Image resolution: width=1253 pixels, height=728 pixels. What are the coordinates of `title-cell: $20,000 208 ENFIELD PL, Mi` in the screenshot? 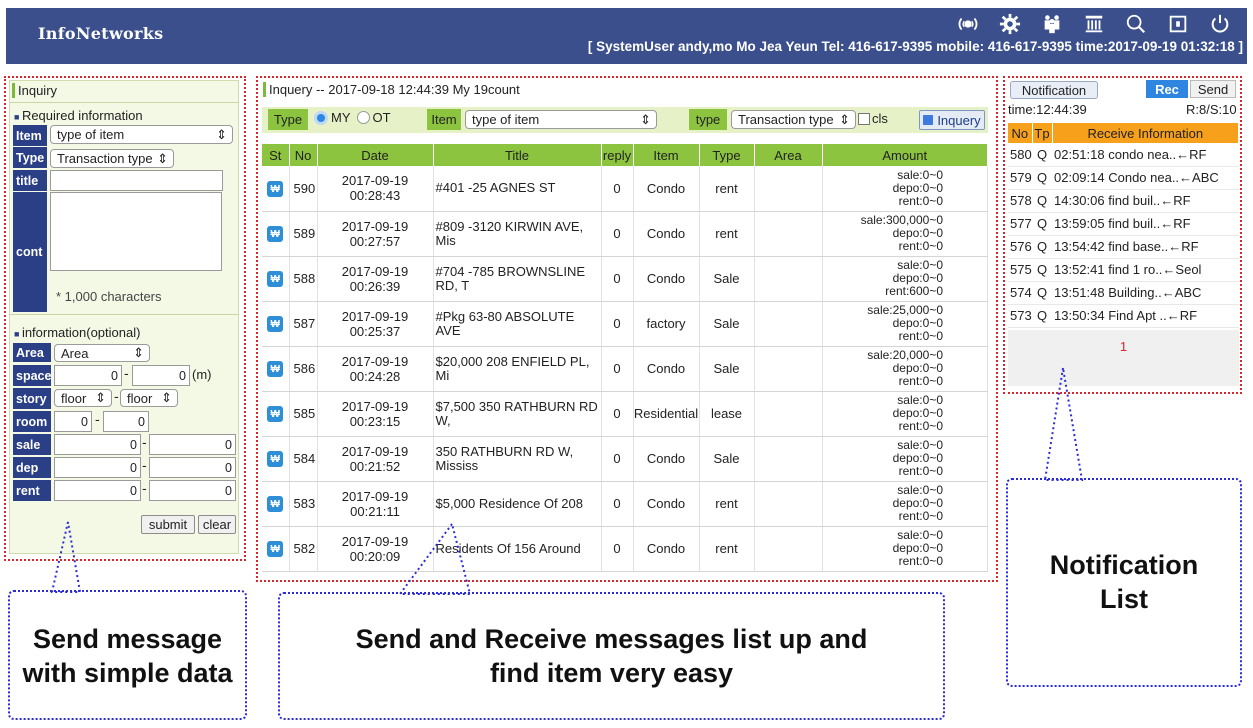 It's located at (517, 369).